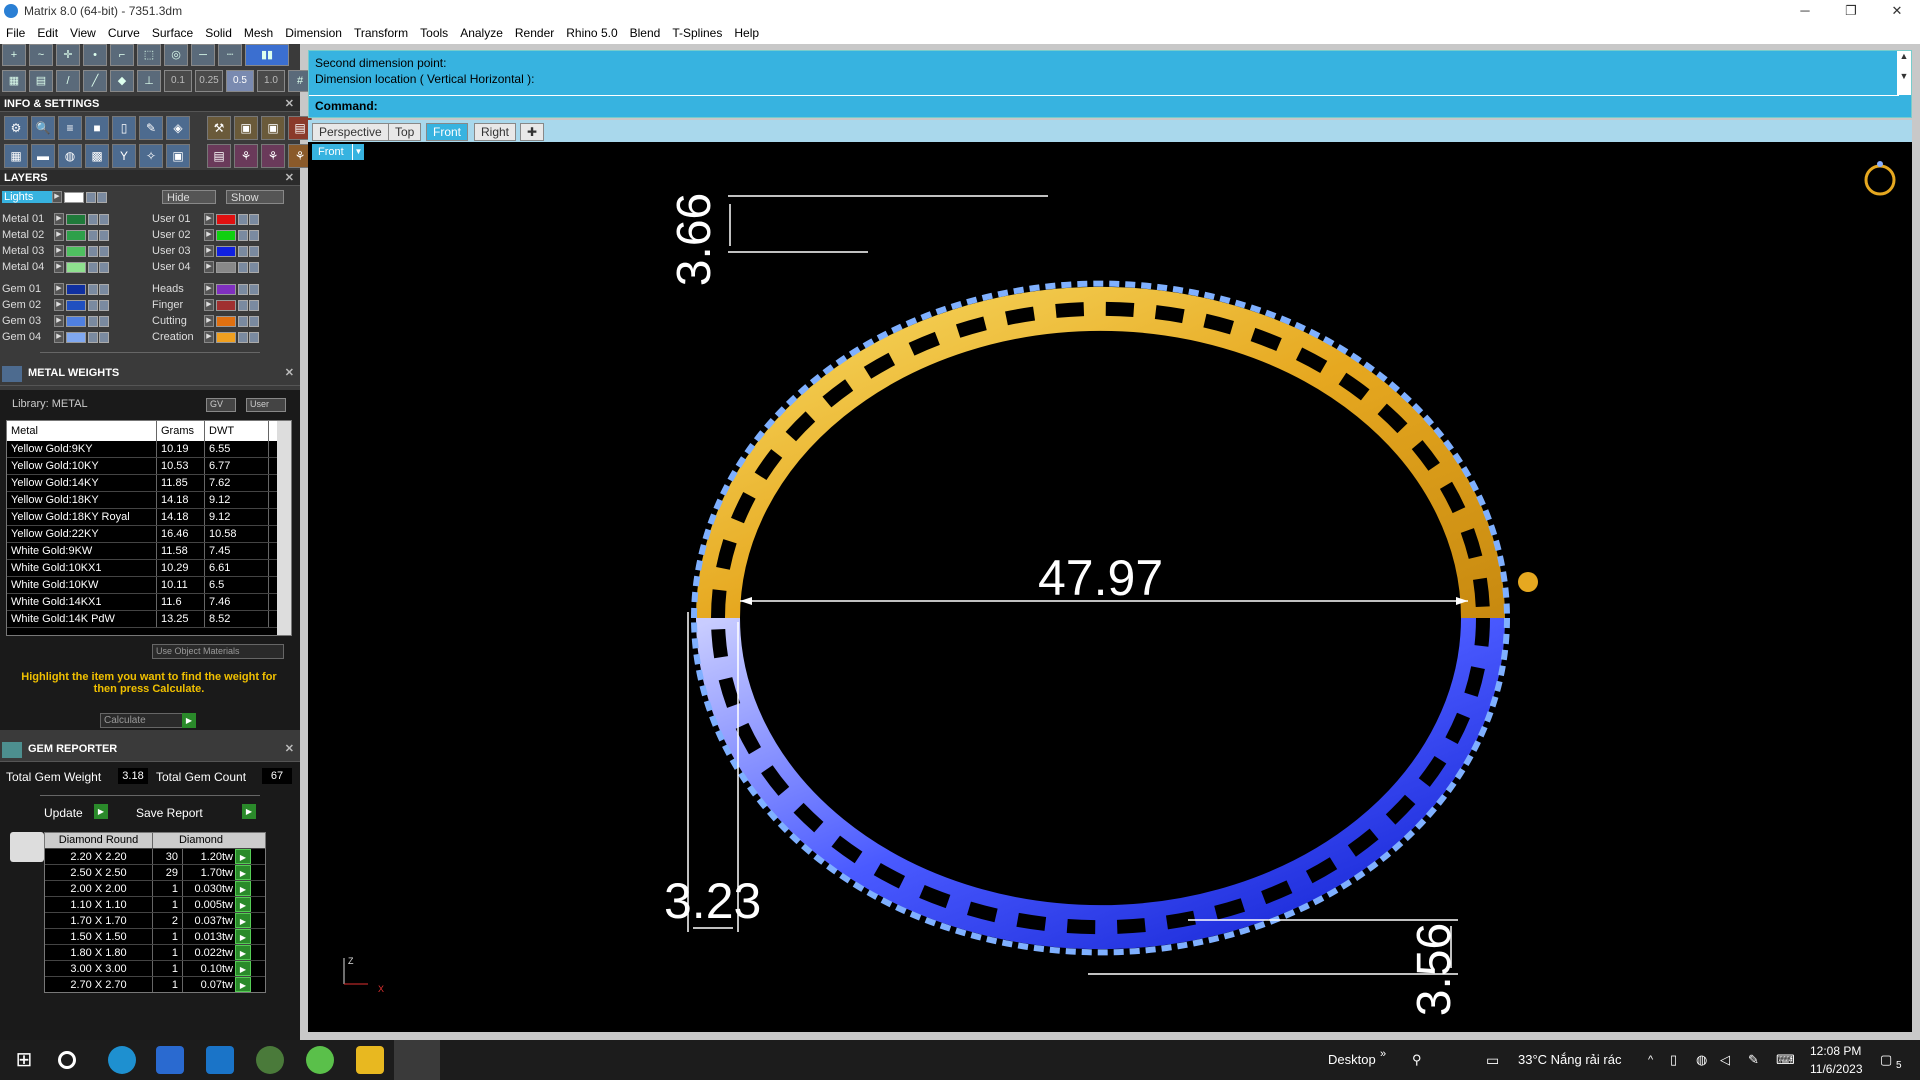  What do you see at coordinates (209, 81) in the screenshot?
I see `grid-size-025: 0.25` at bounding box center [209, 81].